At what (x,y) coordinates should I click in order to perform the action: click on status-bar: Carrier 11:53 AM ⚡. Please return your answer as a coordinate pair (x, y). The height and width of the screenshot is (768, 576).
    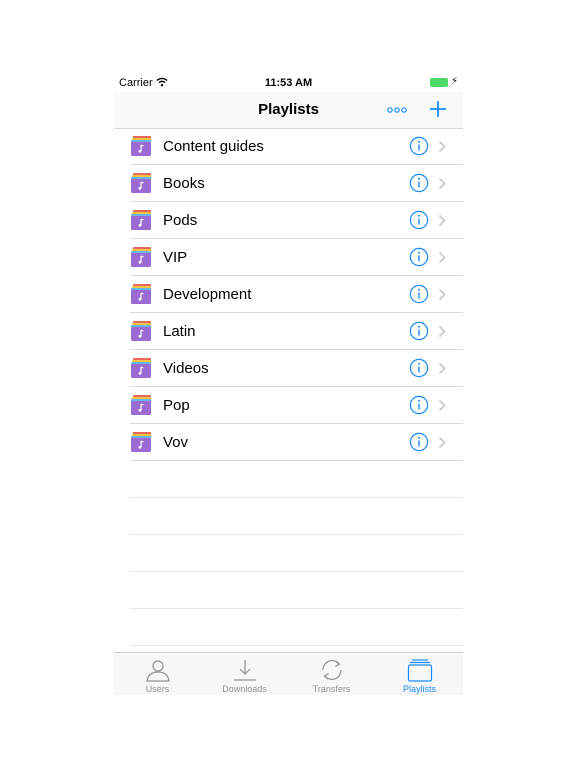
    Looking at the image, I should click on (288, 82).